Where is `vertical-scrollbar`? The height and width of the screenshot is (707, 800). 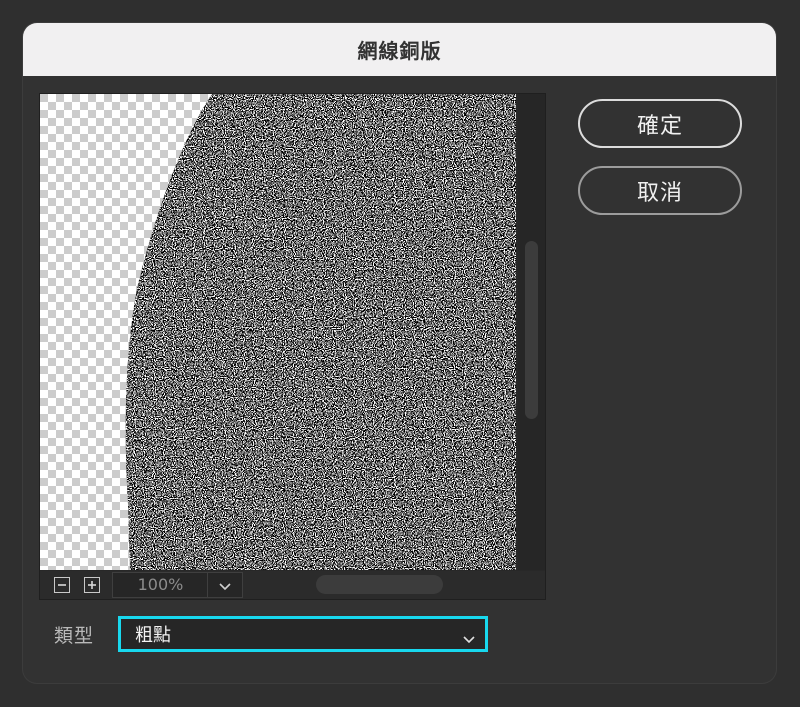 vertical-scrollbar is located at coordinates (531, 332).